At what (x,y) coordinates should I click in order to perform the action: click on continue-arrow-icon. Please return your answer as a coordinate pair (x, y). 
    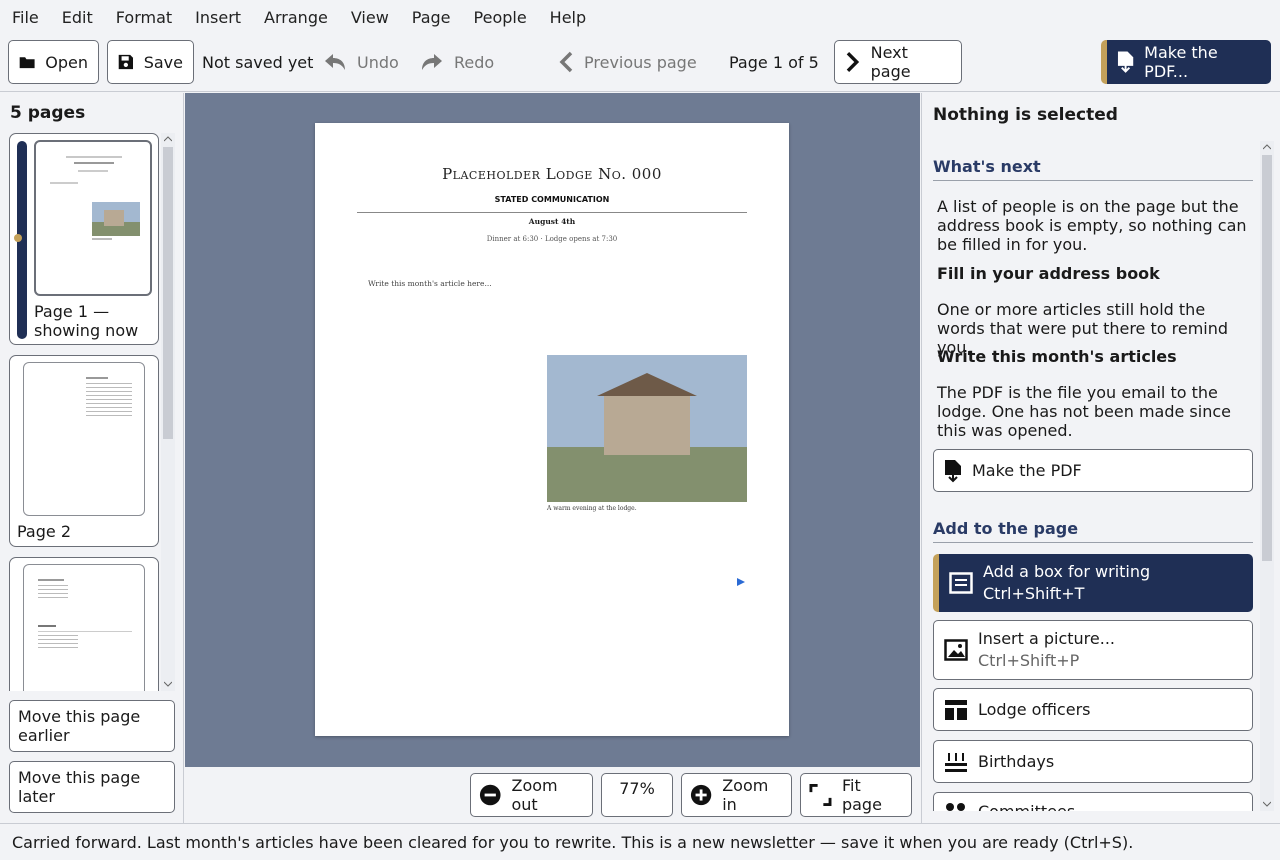
    Looking at the image, I should click on (741, 582).